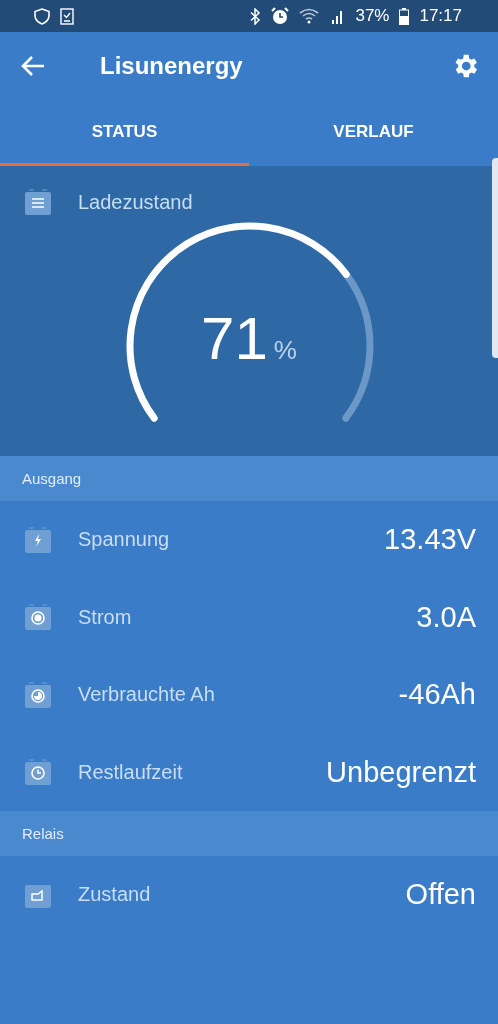 This screenshot has width=498, height=1024. I want to click on battery-percent: 37%, so click(372, 16).